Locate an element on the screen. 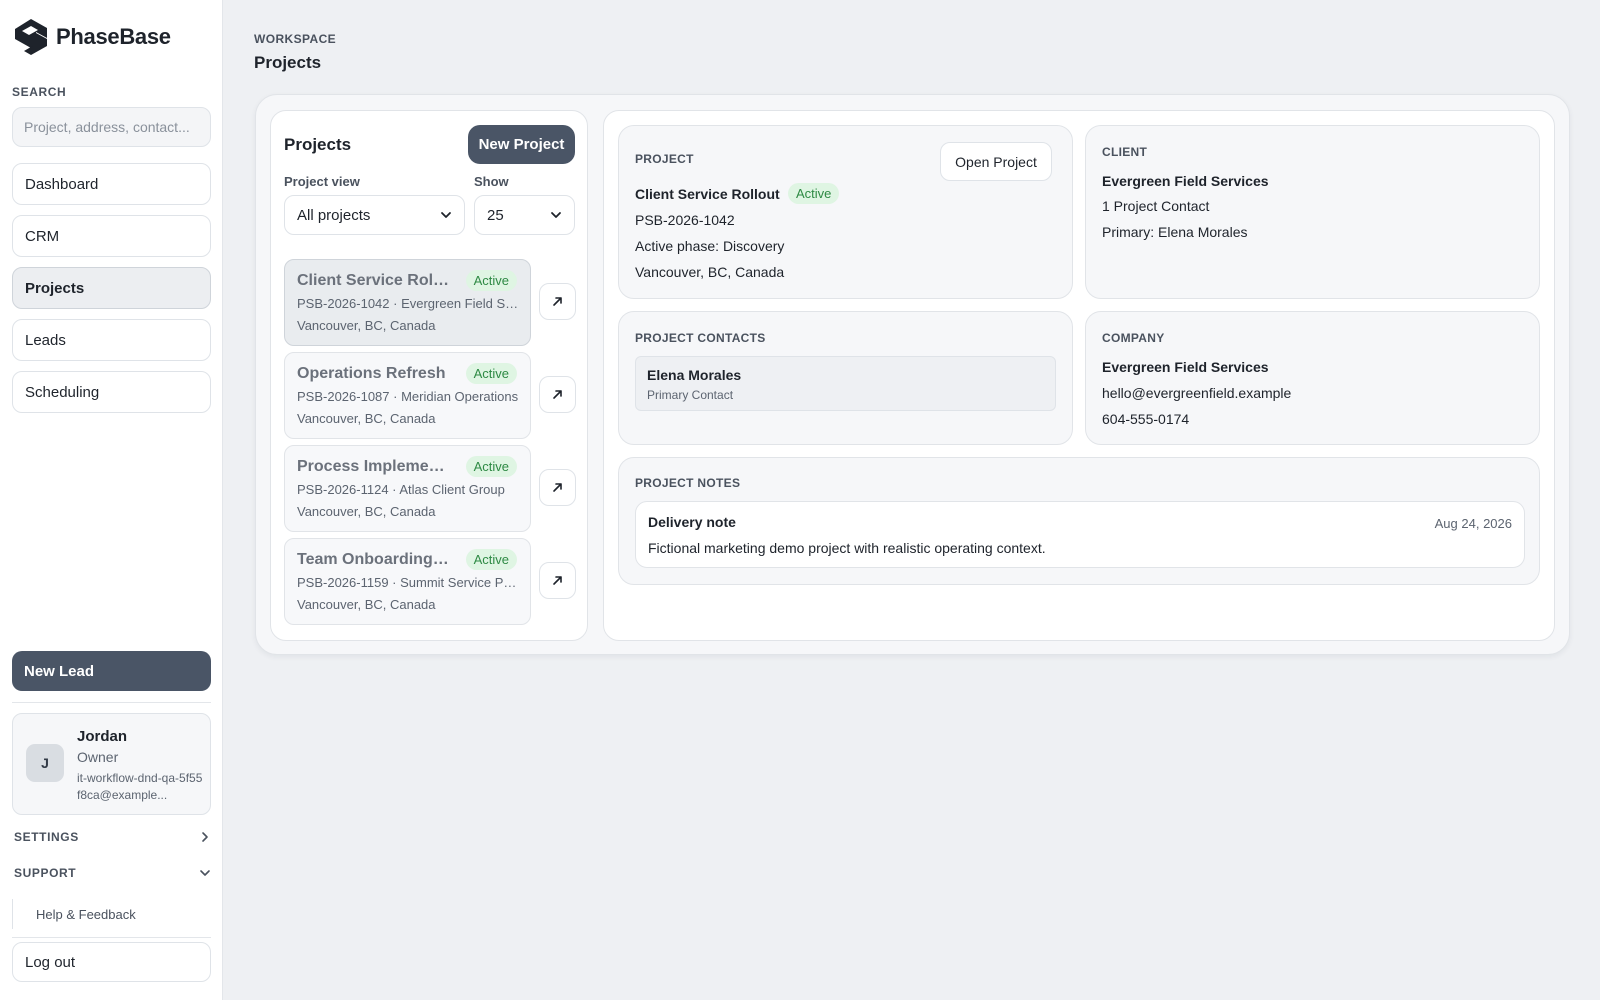 Image resolution: width=1600 pixels, height=1000 pixels. company-phone: 604-555-0174 is located at coordinates (1146, 419).